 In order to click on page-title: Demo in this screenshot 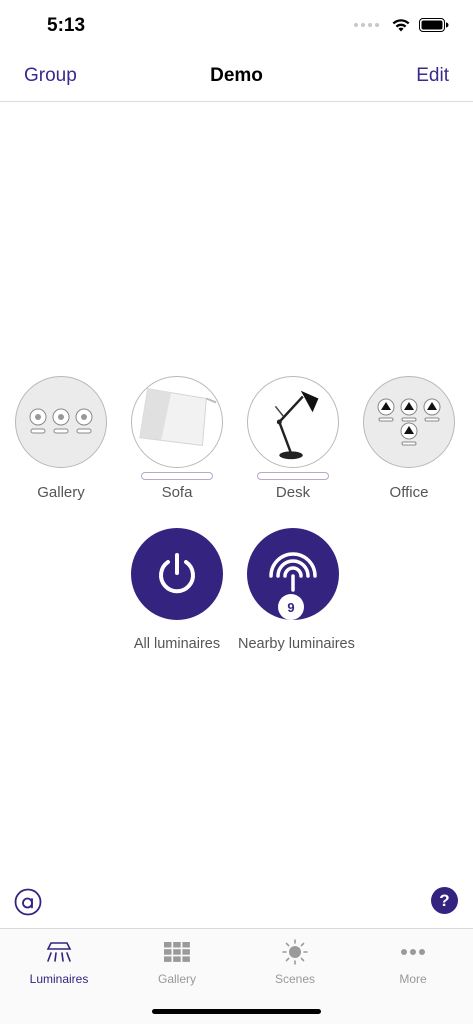, I will do `click(236, 75)`.